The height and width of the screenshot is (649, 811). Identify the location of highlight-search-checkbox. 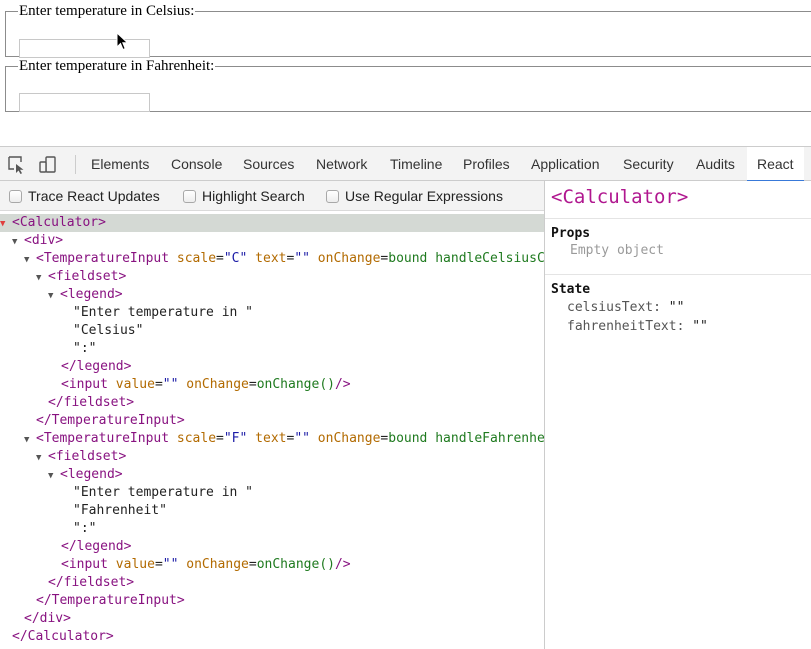
(189, 196).